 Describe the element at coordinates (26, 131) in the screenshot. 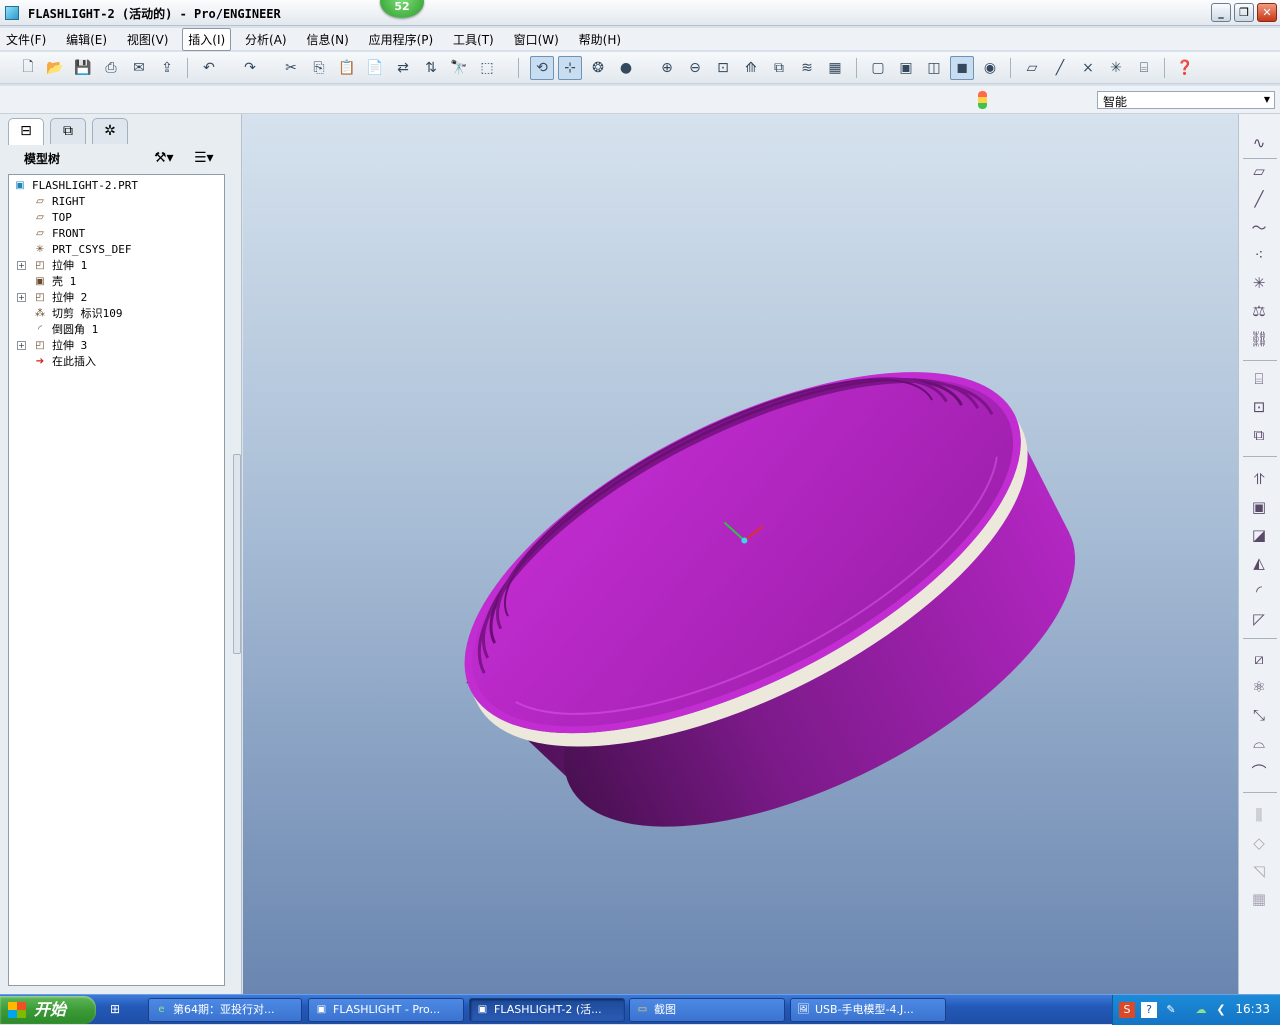

I see `model-tree-tab: ⊟` at that location.